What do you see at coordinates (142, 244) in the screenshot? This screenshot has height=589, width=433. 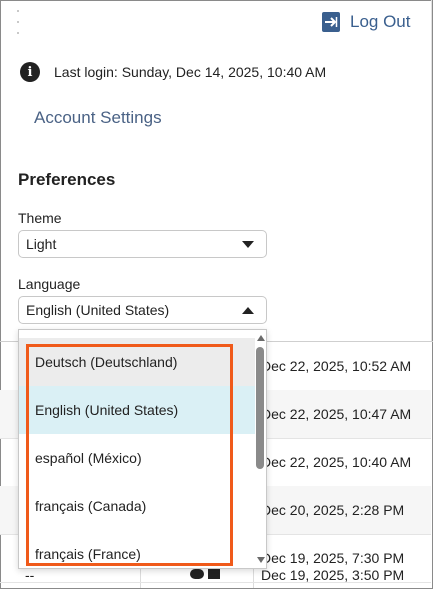 I see `theme-select: Light` at bounding box center [142, 244].